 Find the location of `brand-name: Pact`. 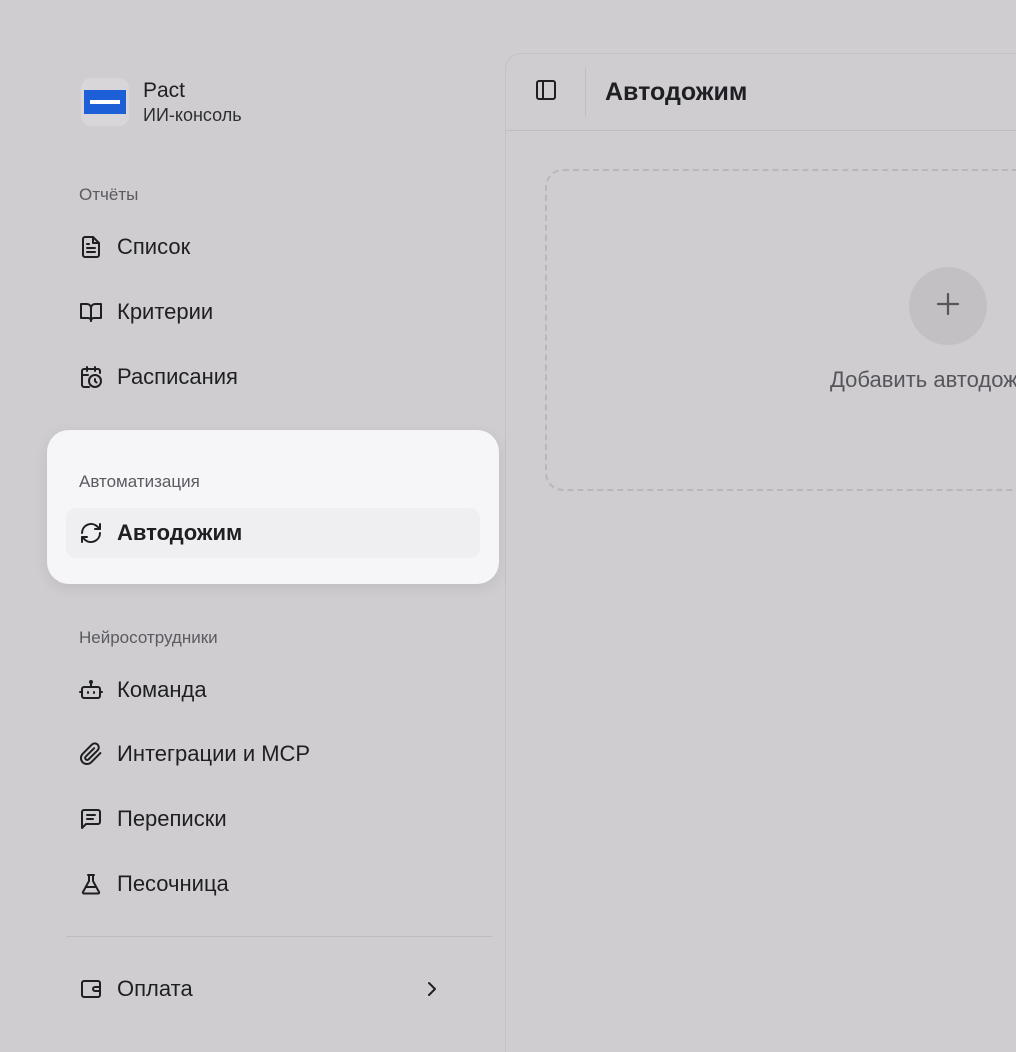

brand-name: Pact is located at coordinates (164, 90).